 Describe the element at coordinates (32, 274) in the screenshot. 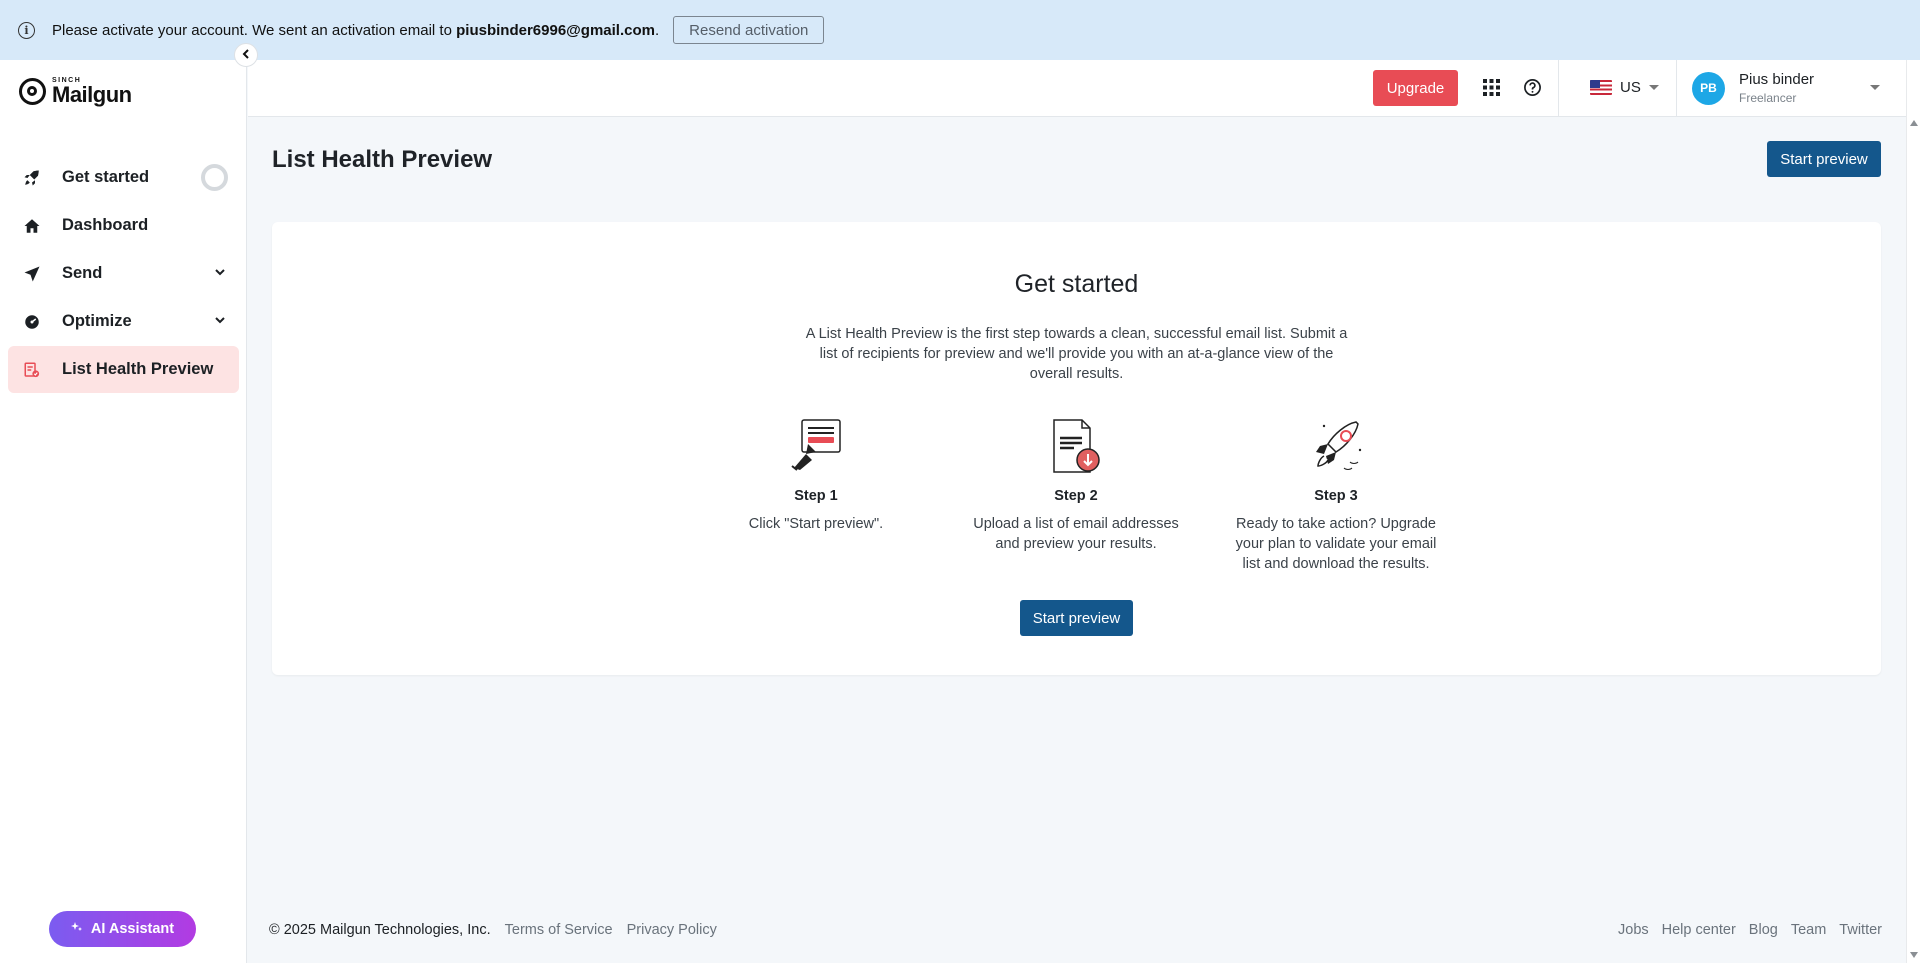

I see `send-icon` at that location.